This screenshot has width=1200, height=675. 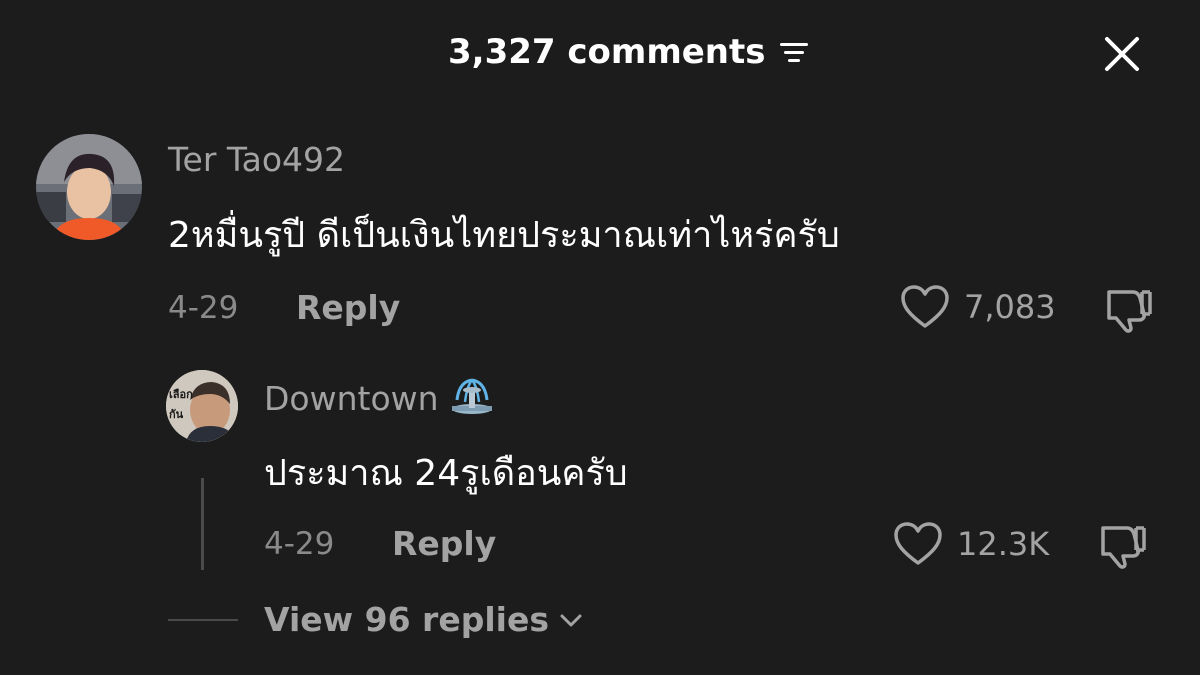 I want to click on like-count: 7,083, so click(x=1010, y=307).